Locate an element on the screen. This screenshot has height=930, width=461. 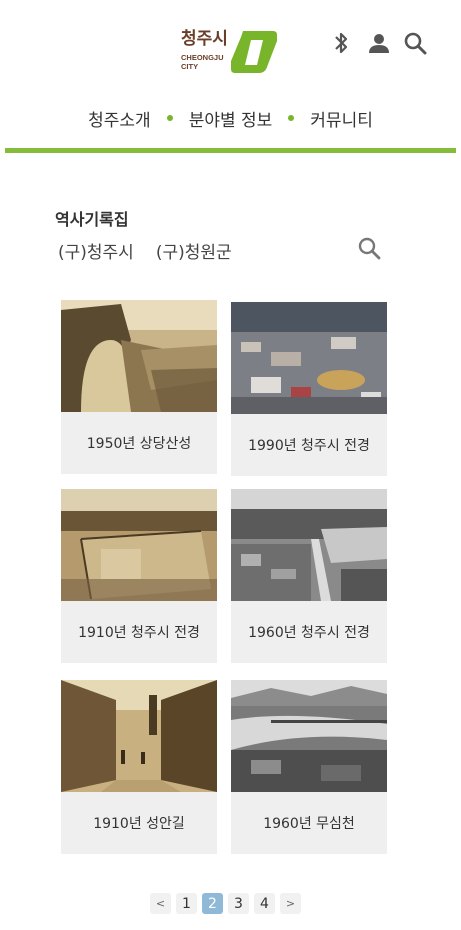
pagination: < 1 2 3 4 > is located at coordinates (225, 903).